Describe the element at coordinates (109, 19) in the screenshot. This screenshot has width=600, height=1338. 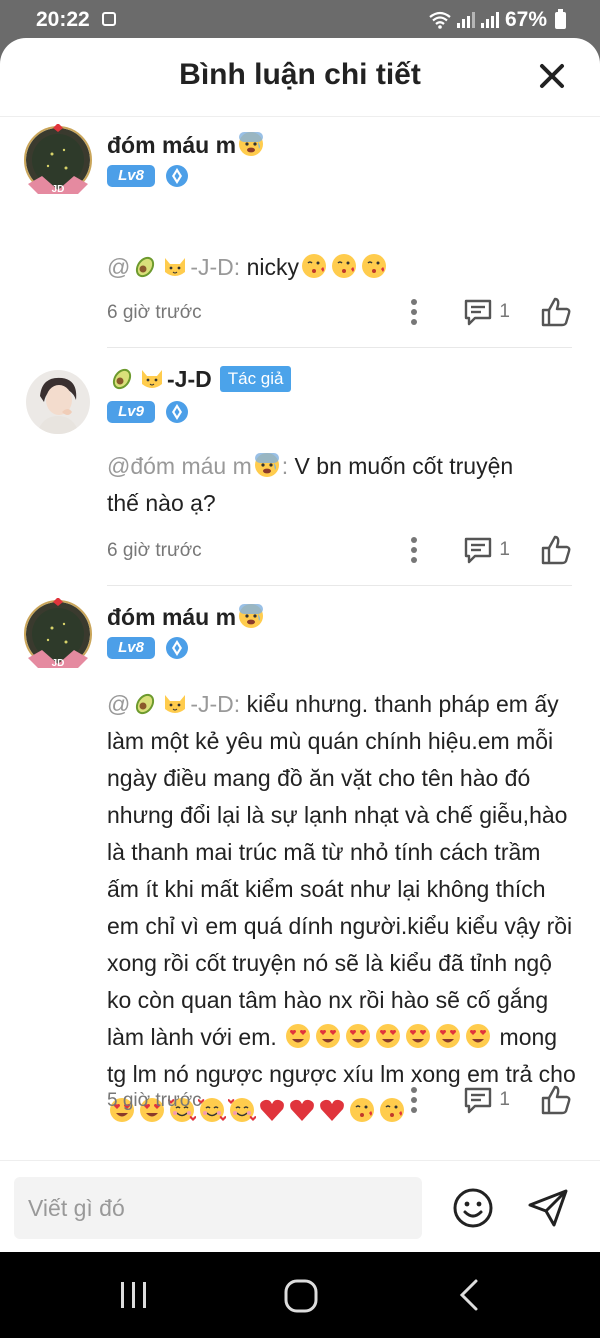
I see `sim-card-icon` at that location.